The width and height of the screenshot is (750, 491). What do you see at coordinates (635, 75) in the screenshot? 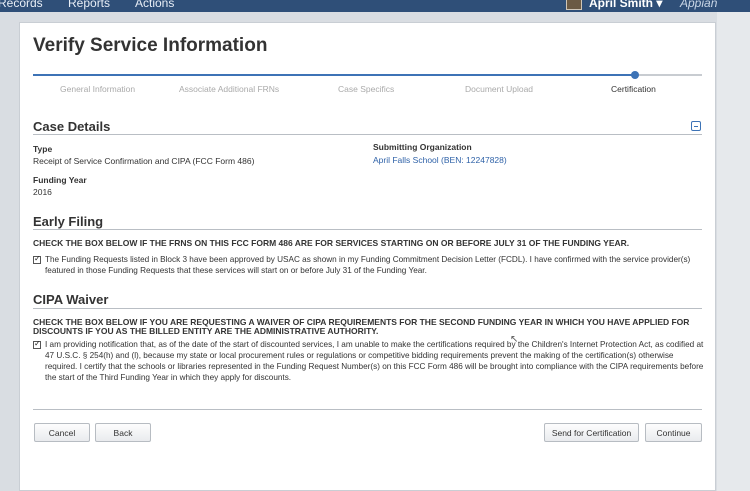
I see `progress-current-marker` at bounding box center [635, 75].